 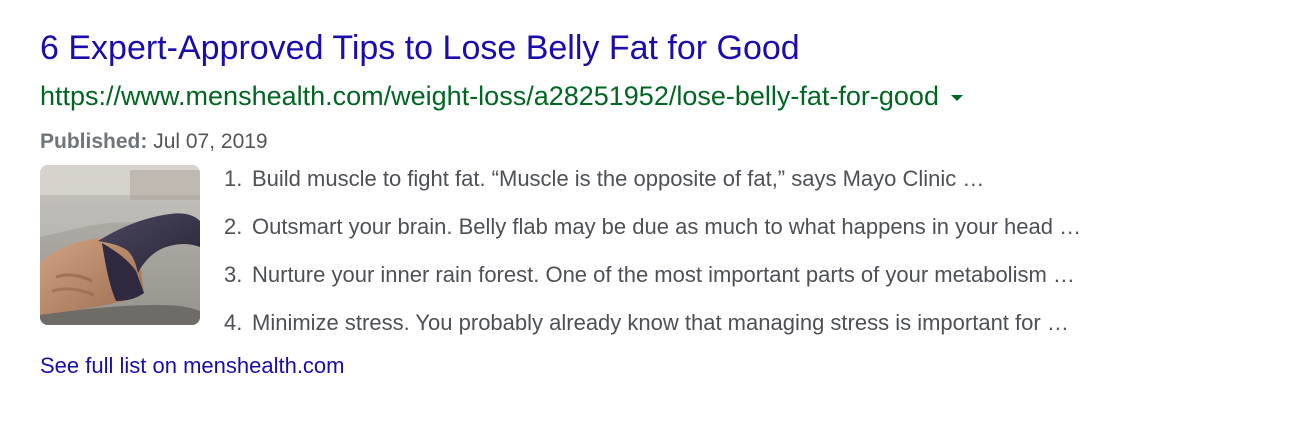 What do you see at coordinates (233, 274) in the screenshot?
I see `list-item-number: 3.` at bounding box center [233, 274].